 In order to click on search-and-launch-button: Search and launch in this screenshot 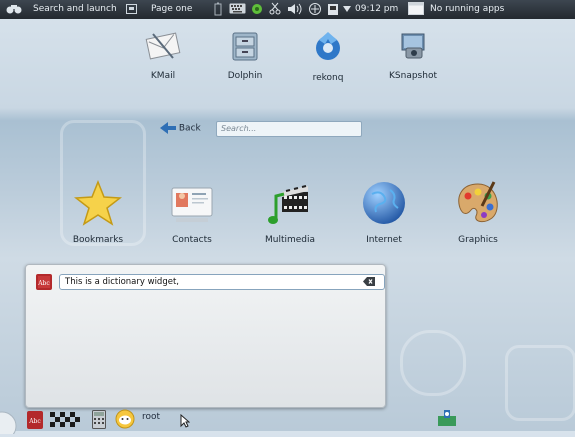, I will do `click(75, 9)`.